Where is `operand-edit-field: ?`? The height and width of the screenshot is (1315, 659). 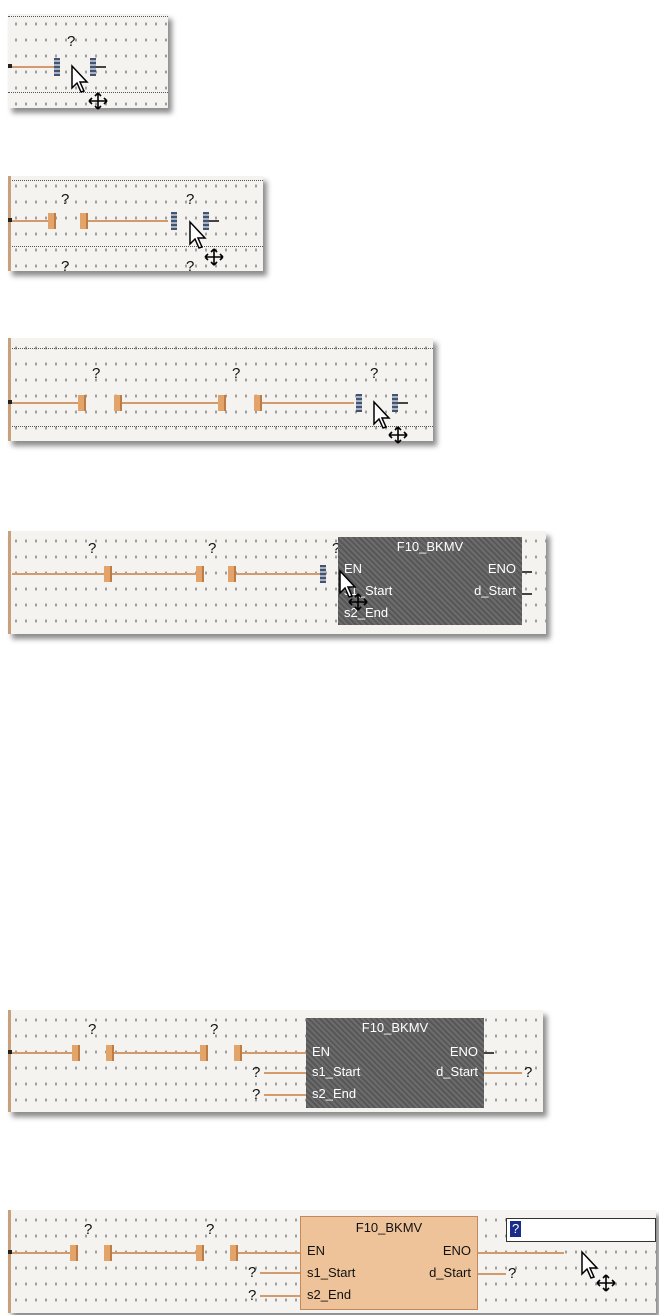 operand-edit-field: ? is located at coordinates (581, 1230).